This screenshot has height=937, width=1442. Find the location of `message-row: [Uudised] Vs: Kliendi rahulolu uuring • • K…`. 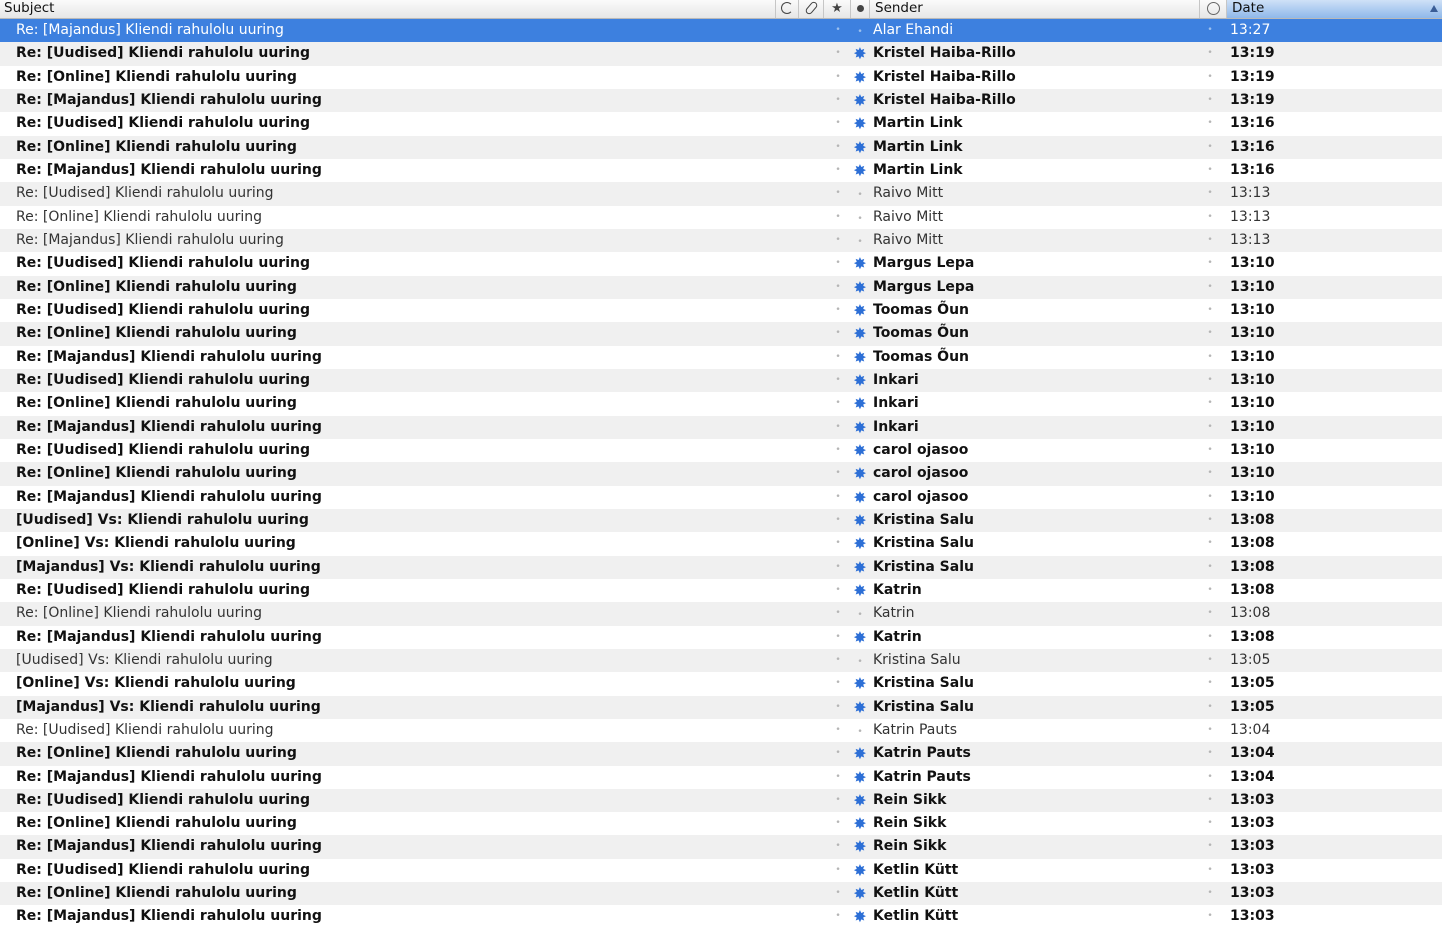

message-row: [Uudised] Vs: Kliendi rahulolu uuring • • K… is located at coordinates (721, 660).